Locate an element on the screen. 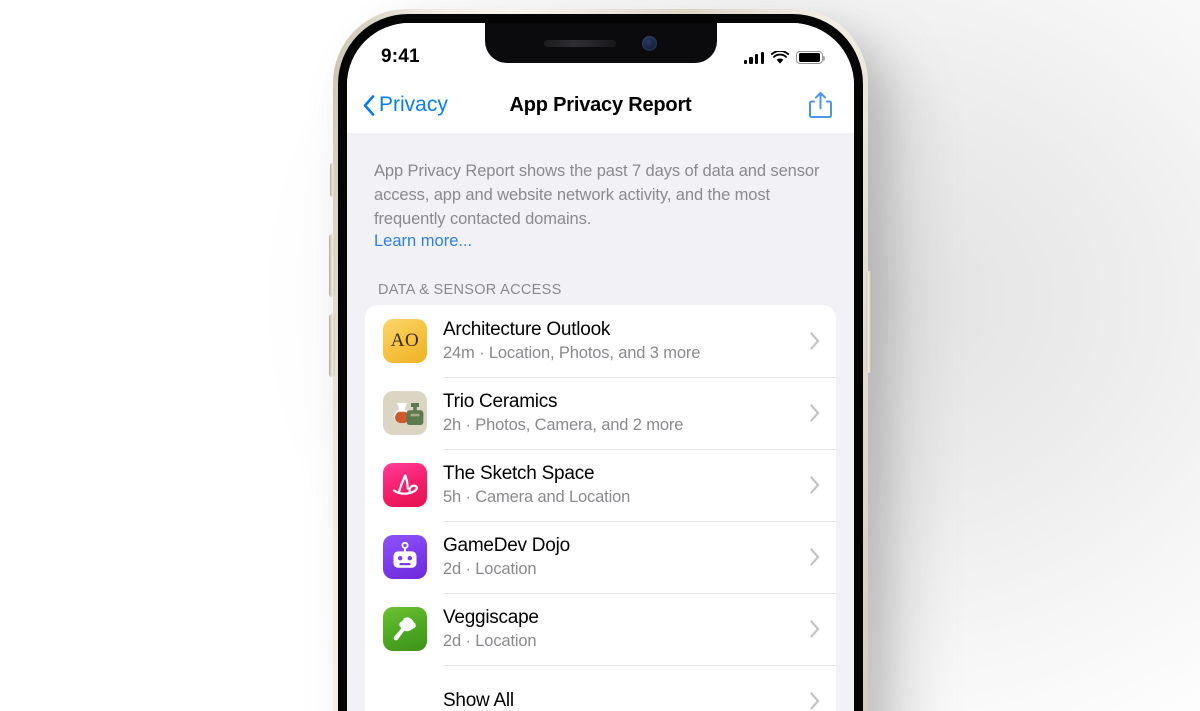  broccoli-glyph is located at coordinates (404, 629).